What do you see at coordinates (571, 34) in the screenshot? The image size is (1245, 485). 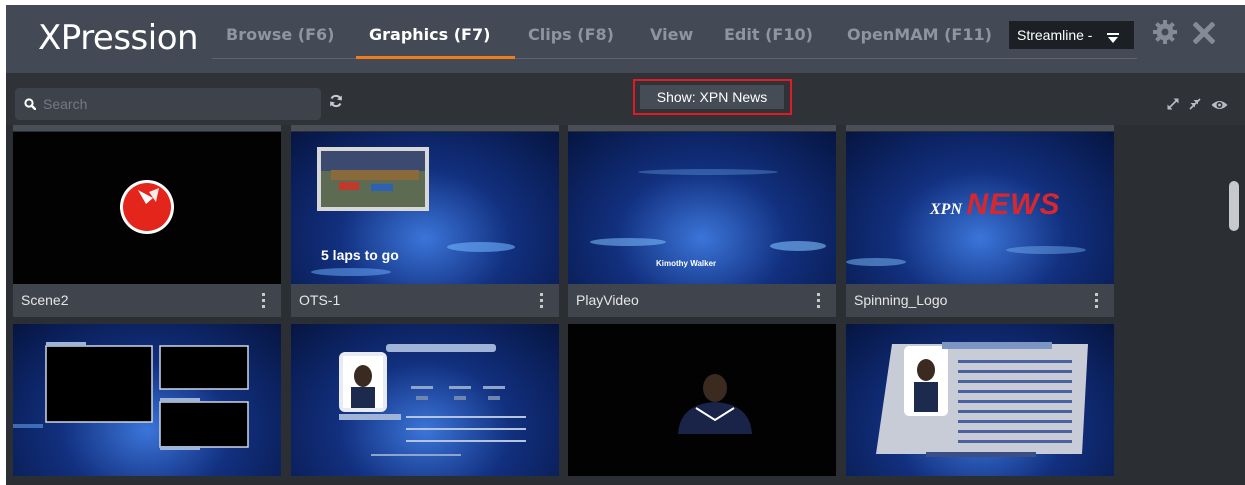 I see `tab-clips: Clips (F8)` at bounding box center [571, 34].